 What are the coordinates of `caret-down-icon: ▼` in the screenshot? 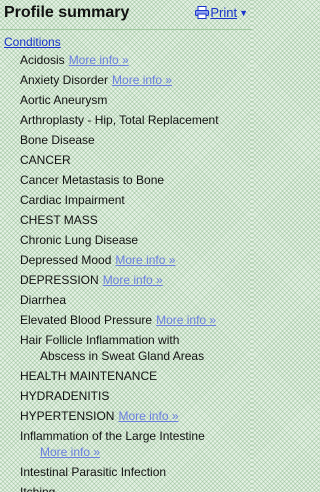 It's located at (243, 13).